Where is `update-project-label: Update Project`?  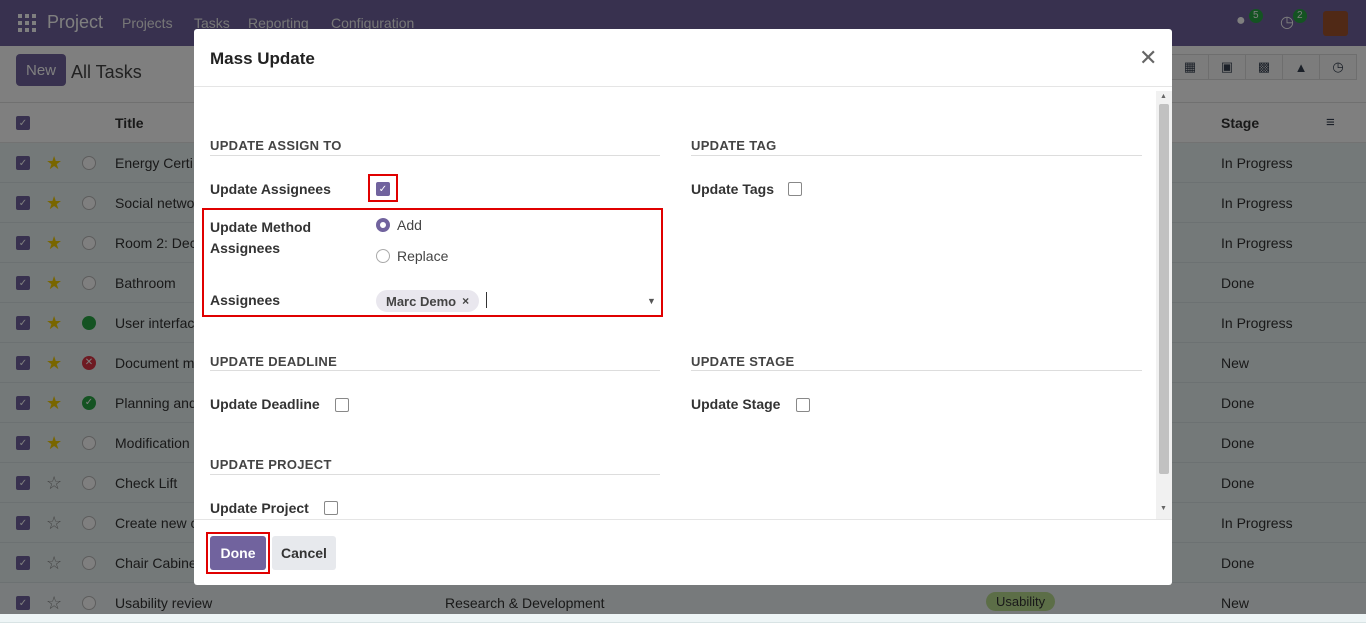
update-project-label: Update Project is located at coordinates (259, 508).